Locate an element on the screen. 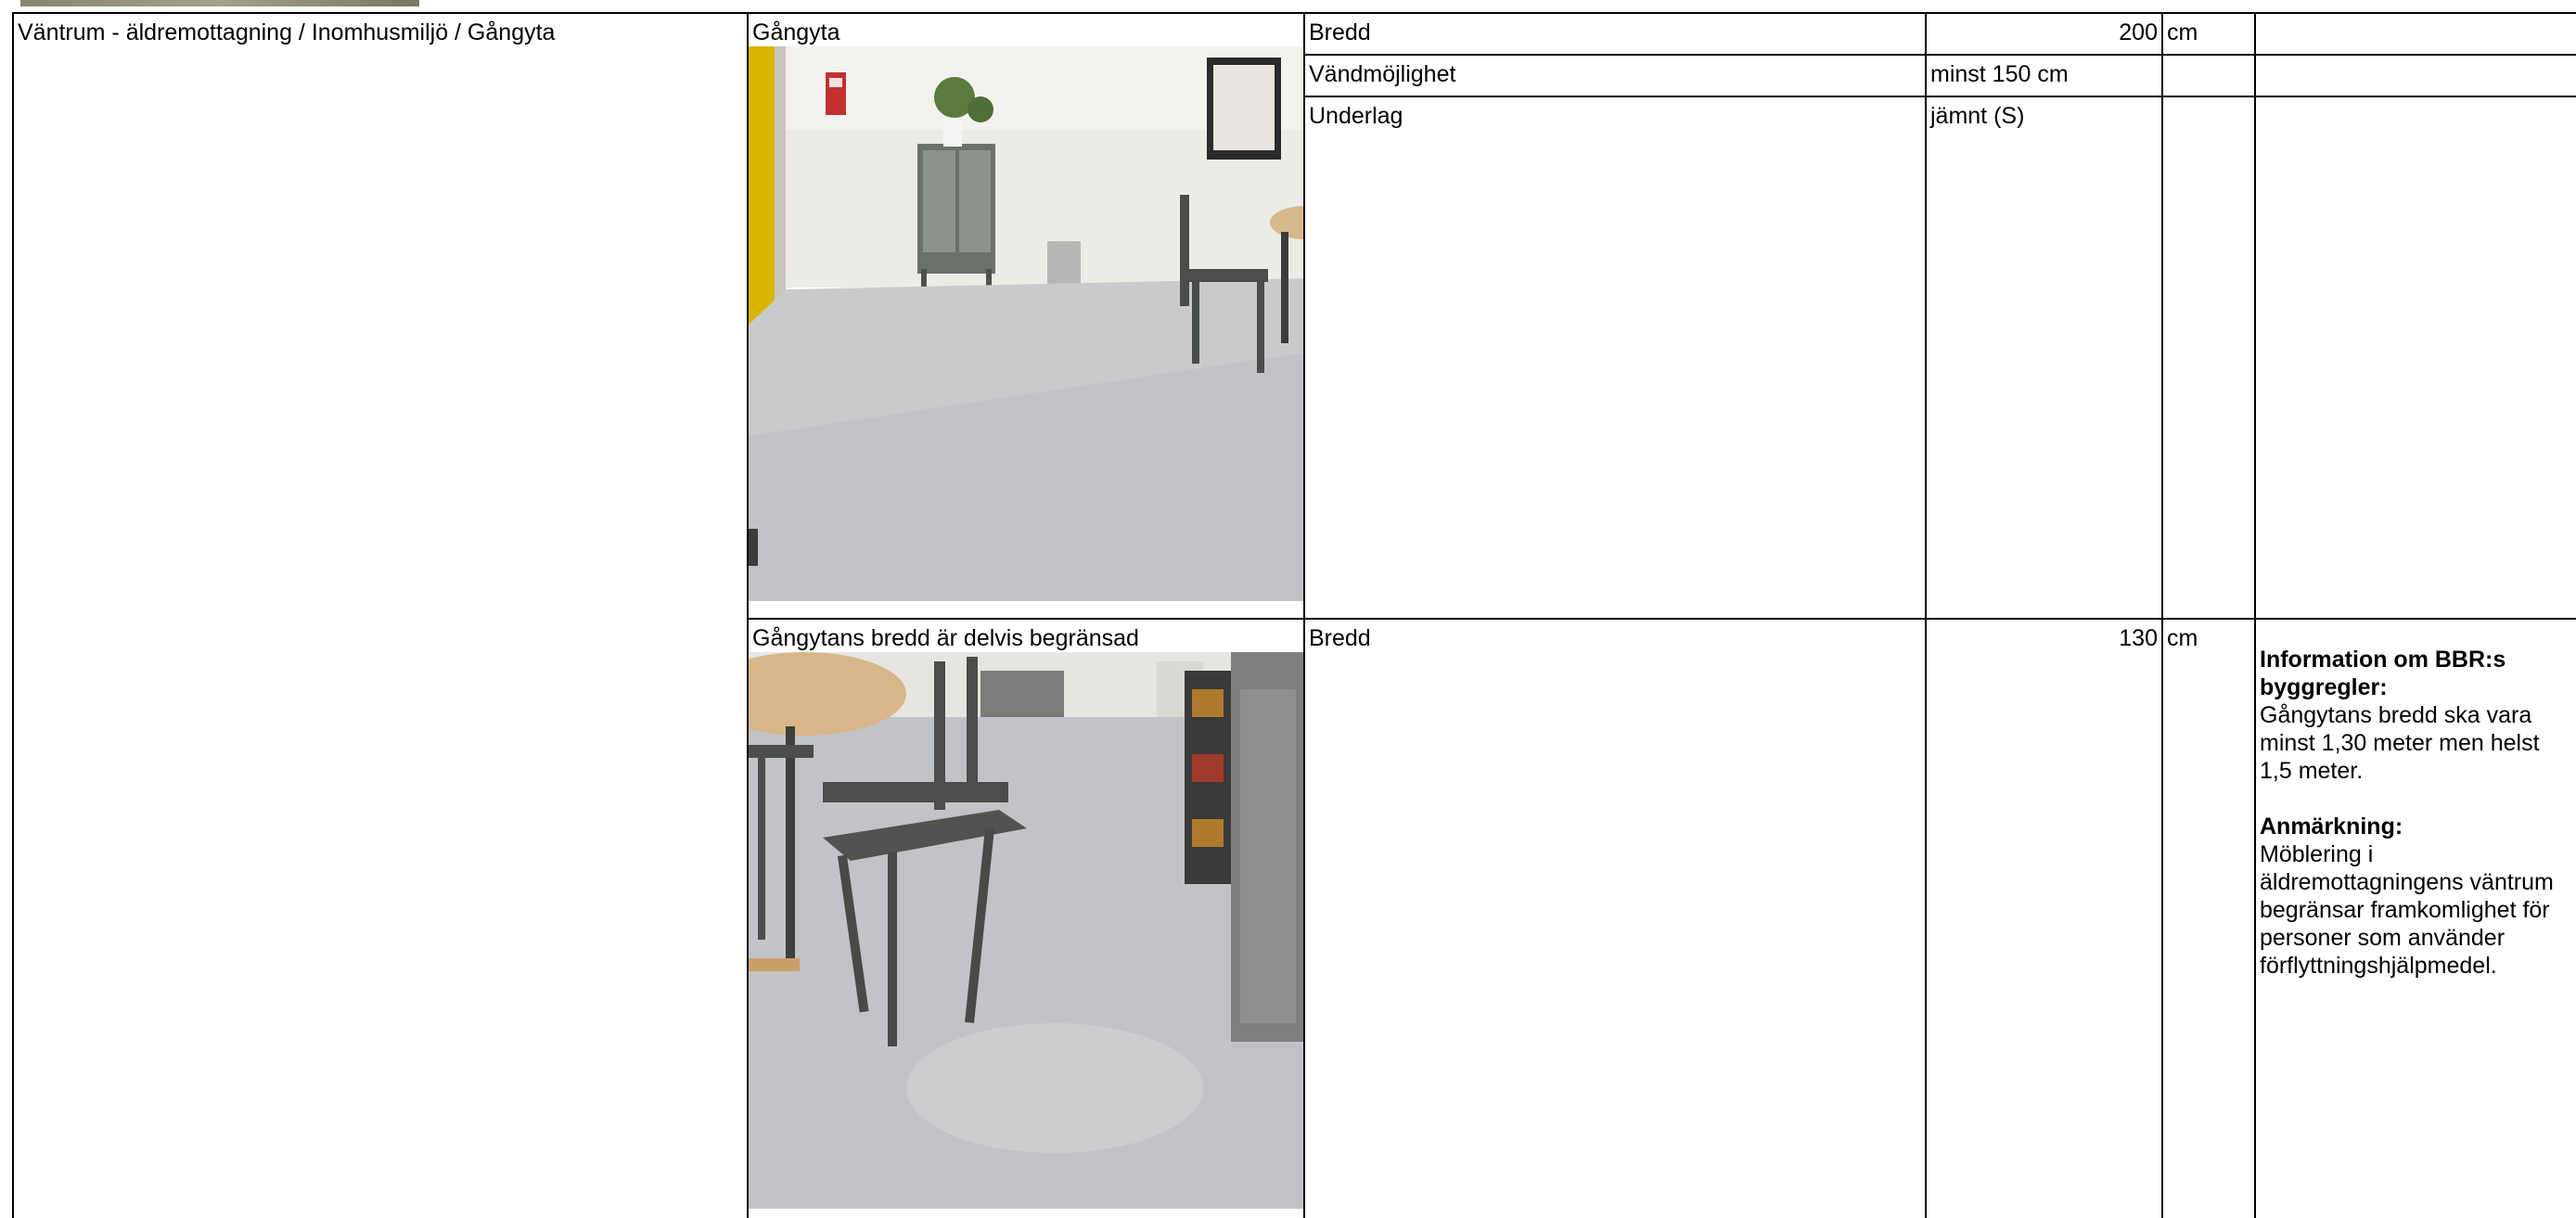  previous-photo-edge is located at coordinates (219, 3).